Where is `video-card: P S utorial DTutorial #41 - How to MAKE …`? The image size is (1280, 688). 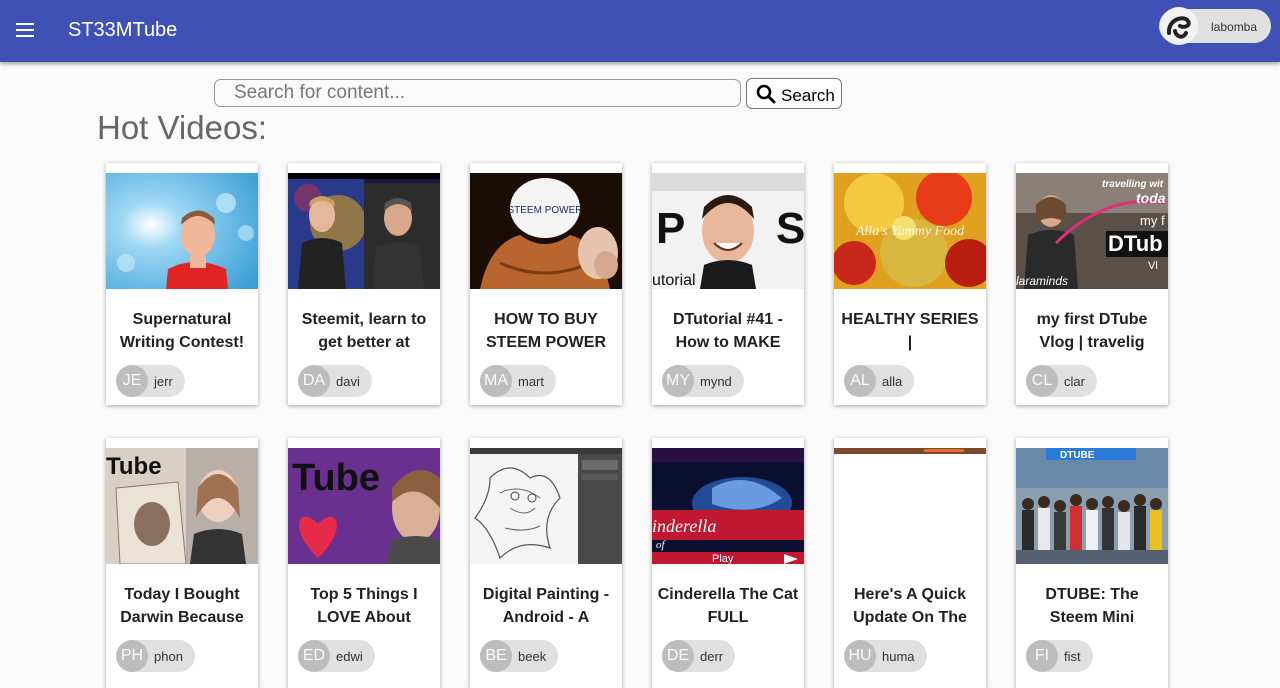 video-card: P S utorial DTutorial #41 - How to MAKE … is located at coordinates (728, 284).